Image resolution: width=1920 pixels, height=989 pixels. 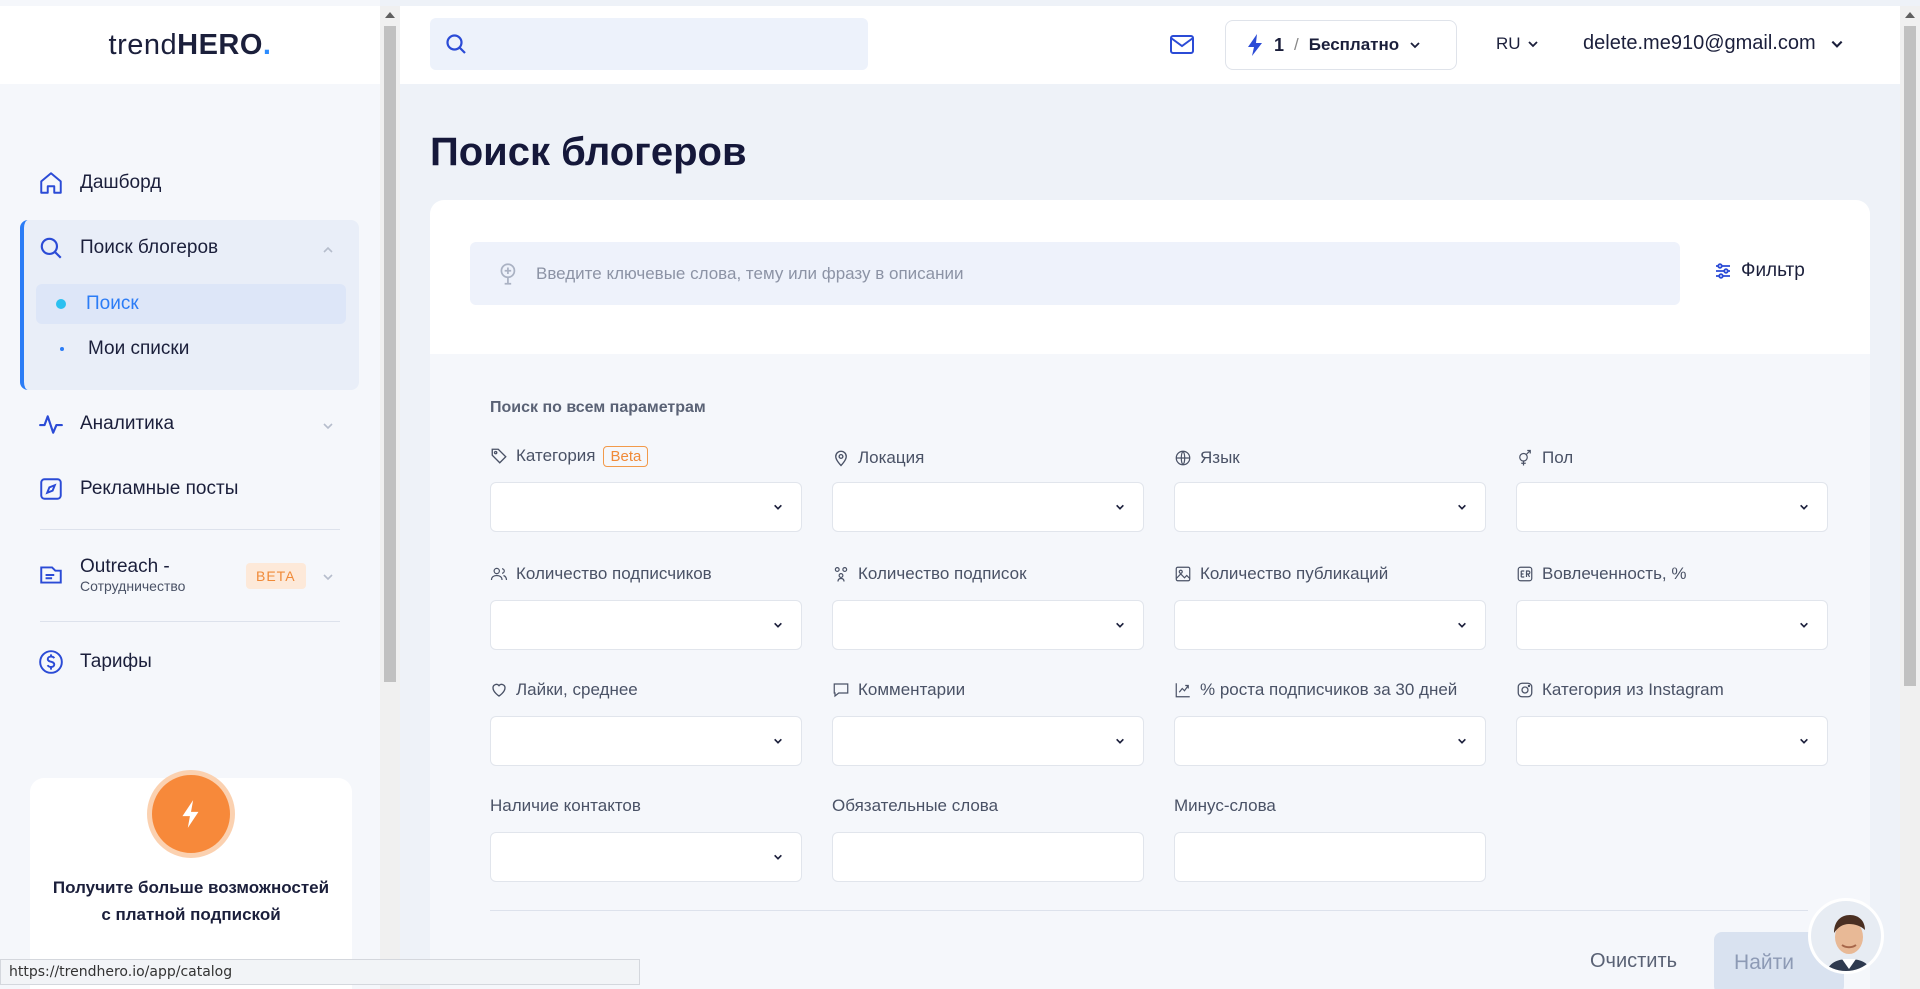 I want to click on sidebar-sub-search: Поиск, so click(x=191, y=304).